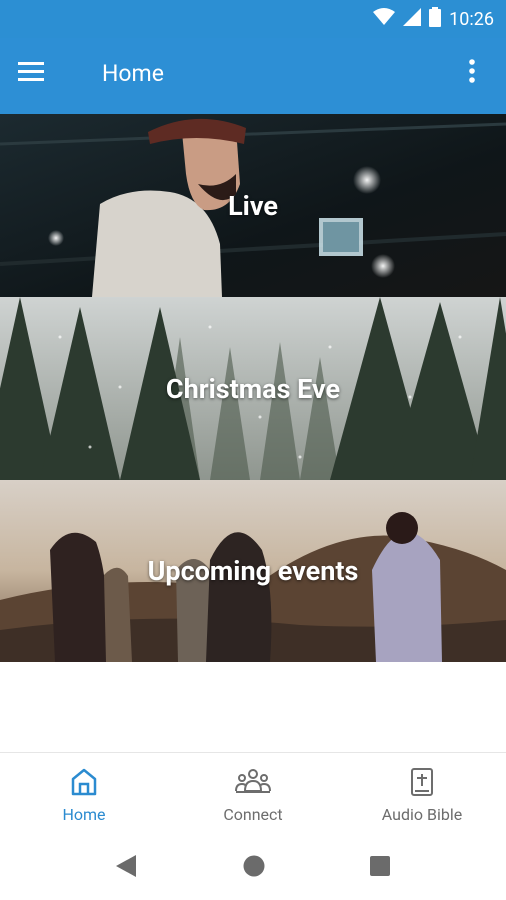 This screenshot has height=900, width=506. What do you see at coordinates (422, 814) in the screenshot?
I see `nav-label-audio-bible: Audio Bible` at bounding box center [422, 814].